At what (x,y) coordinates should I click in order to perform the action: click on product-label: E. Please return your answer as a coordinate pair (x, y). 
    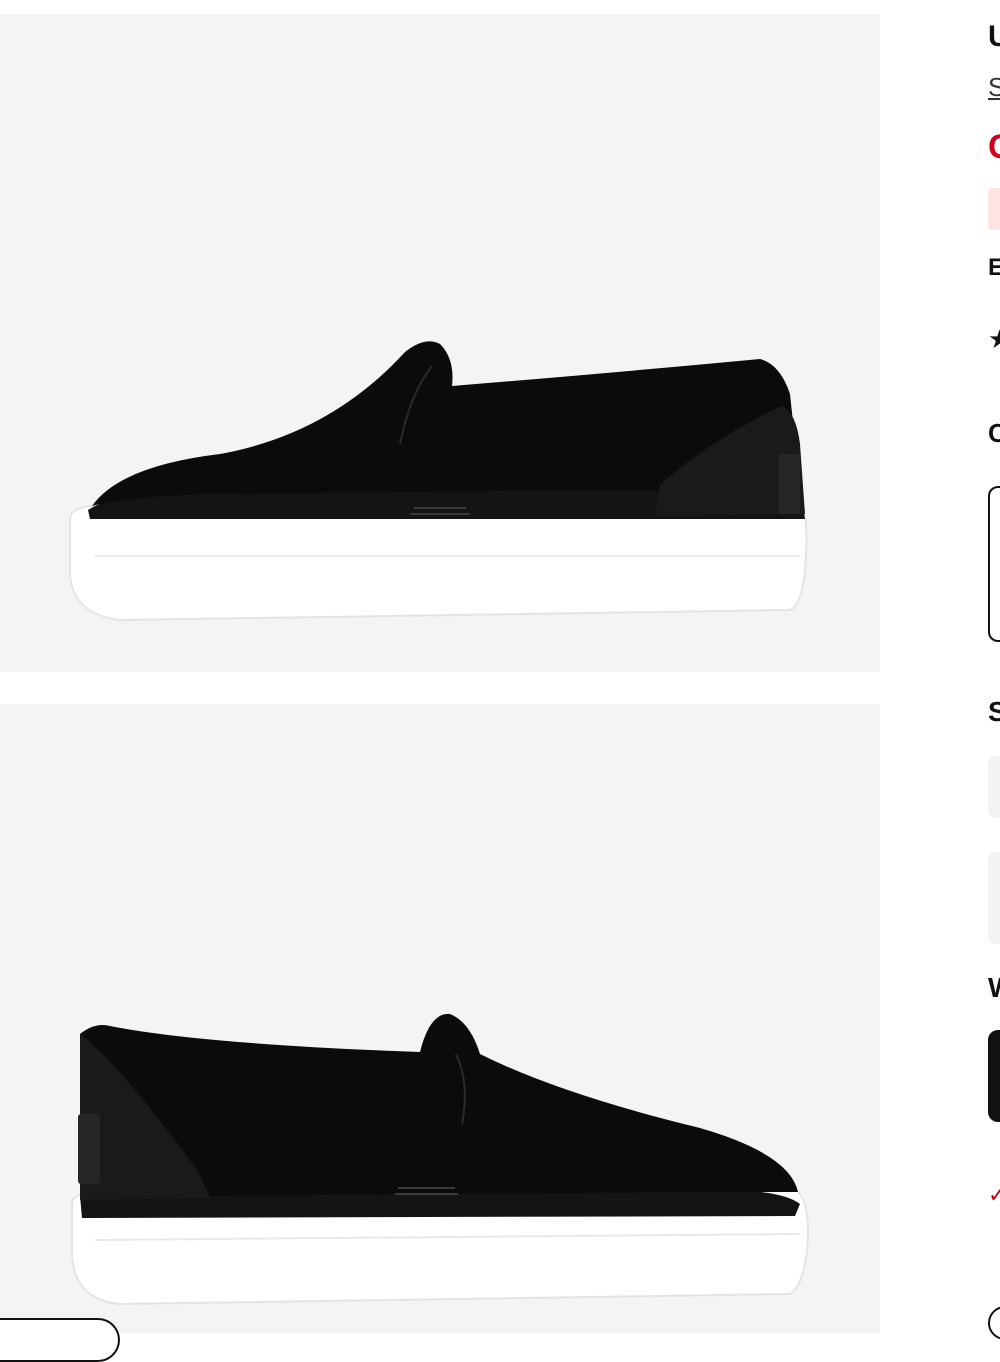
    Looking at the image, I should click on (994, 267).